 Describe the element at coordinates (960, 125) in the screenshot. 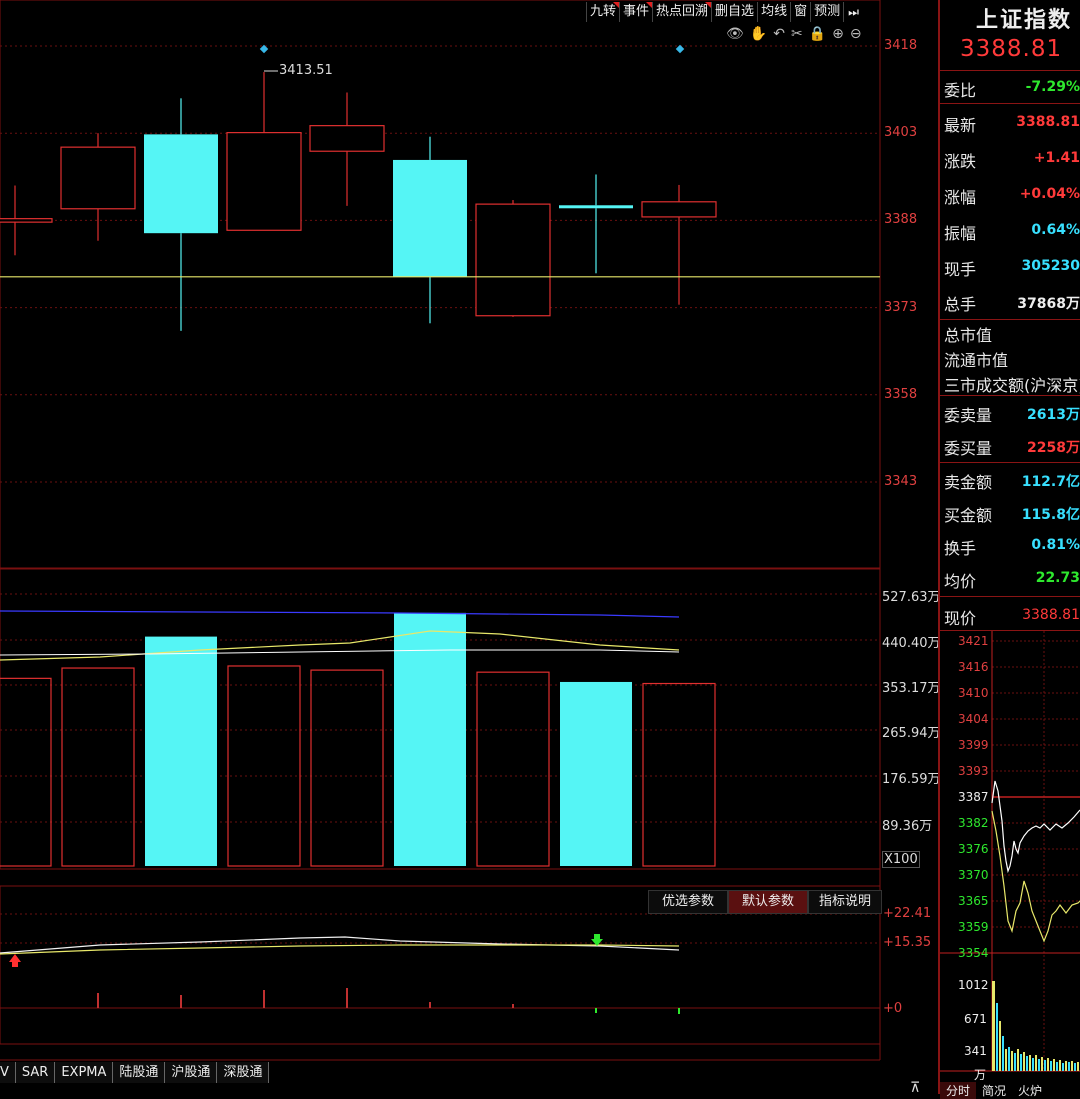

I see `quote-label: 最新` at that location.